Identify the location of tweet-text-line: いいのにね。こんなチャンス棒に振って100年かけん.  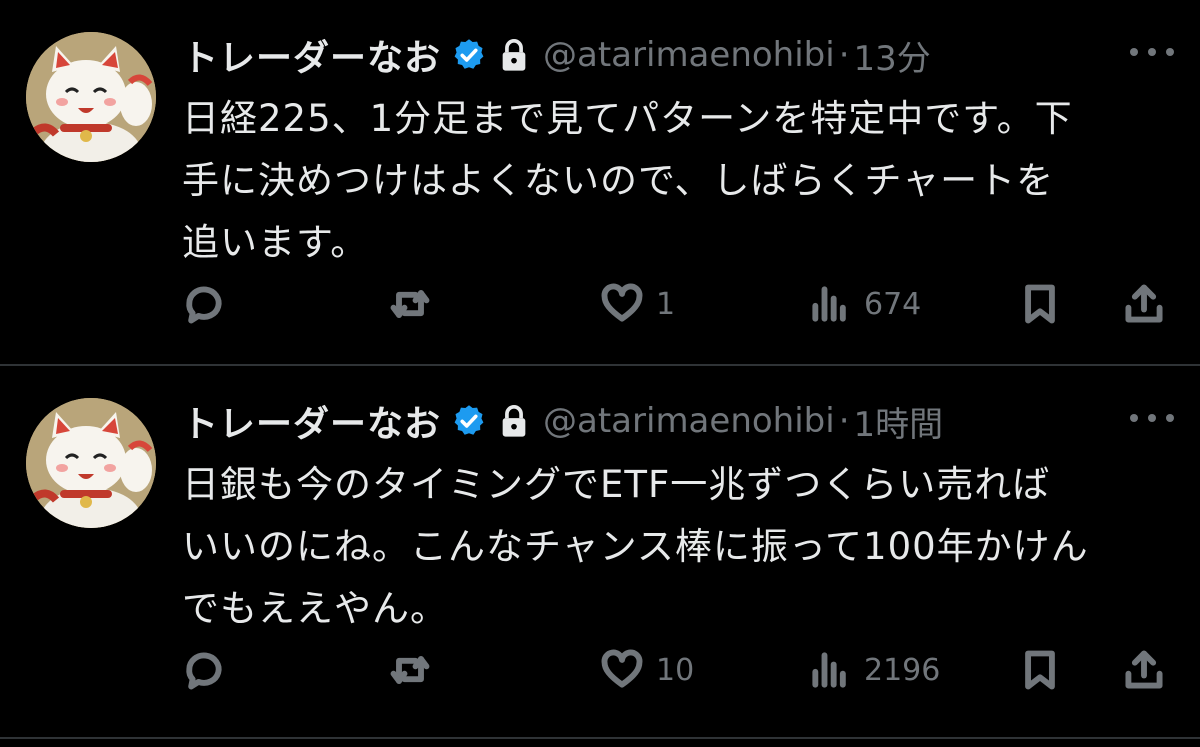
(635, 546).